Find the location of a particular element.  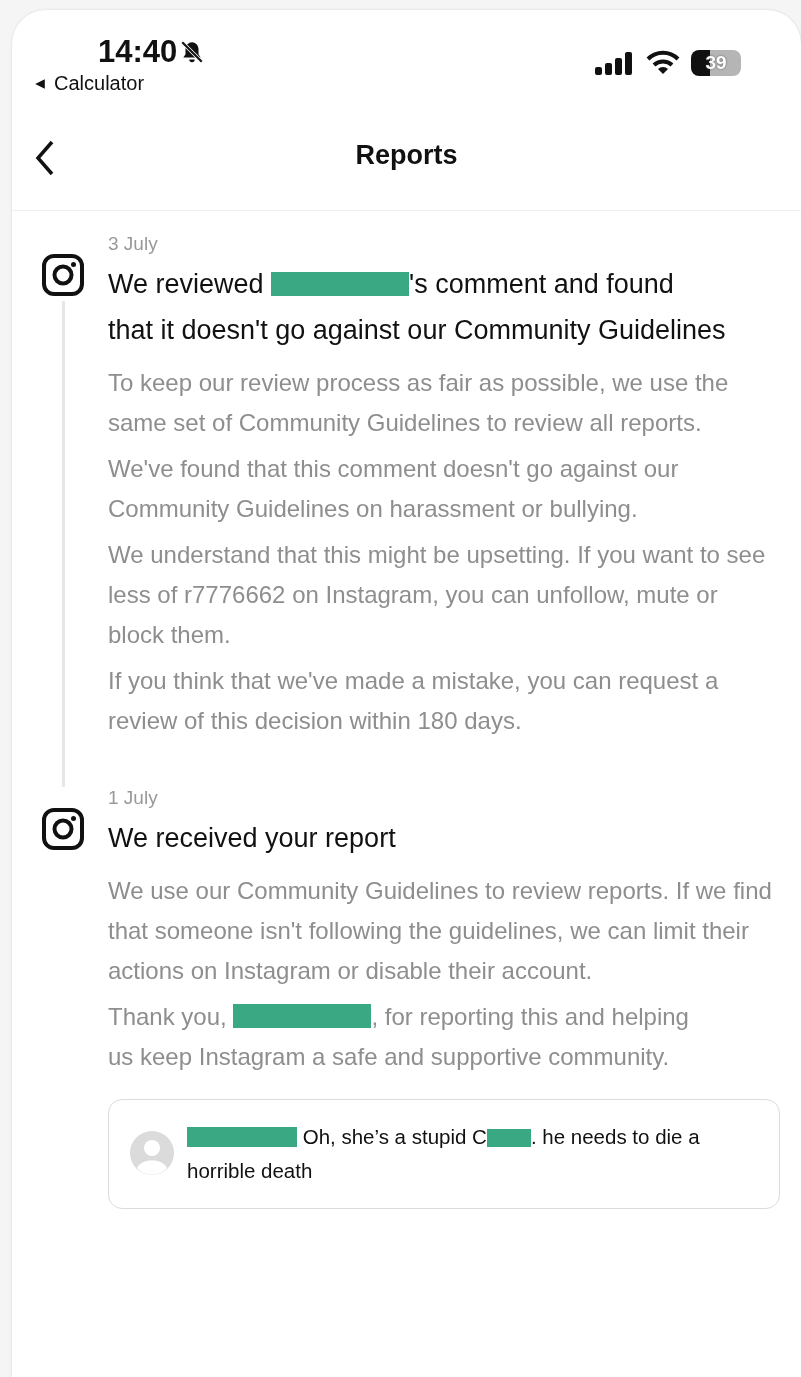

back-chevron-icon is located at coordinates (45, 158).